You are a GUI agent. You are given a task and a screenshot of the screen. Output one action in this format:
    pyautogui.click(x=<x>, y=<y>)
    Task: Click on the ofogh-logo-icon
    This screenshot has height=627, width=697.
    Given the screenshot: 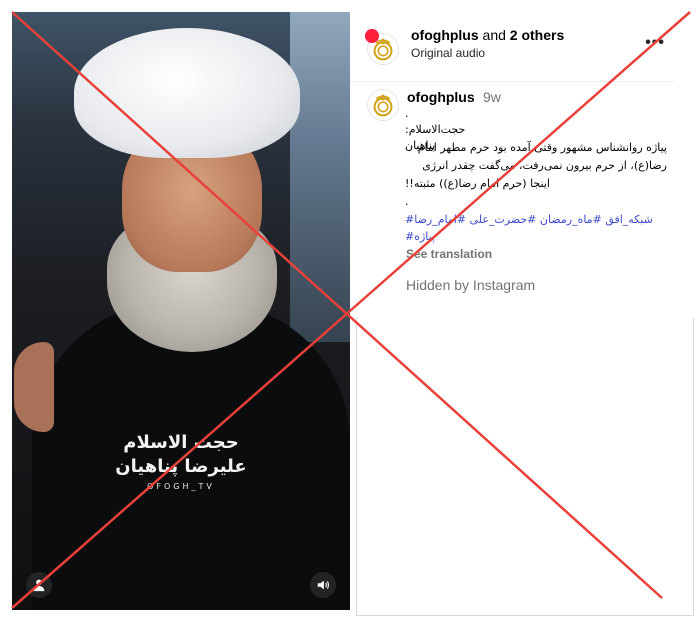 What is the action you would take?
    pyautogui.click(x=383, y=105)
    